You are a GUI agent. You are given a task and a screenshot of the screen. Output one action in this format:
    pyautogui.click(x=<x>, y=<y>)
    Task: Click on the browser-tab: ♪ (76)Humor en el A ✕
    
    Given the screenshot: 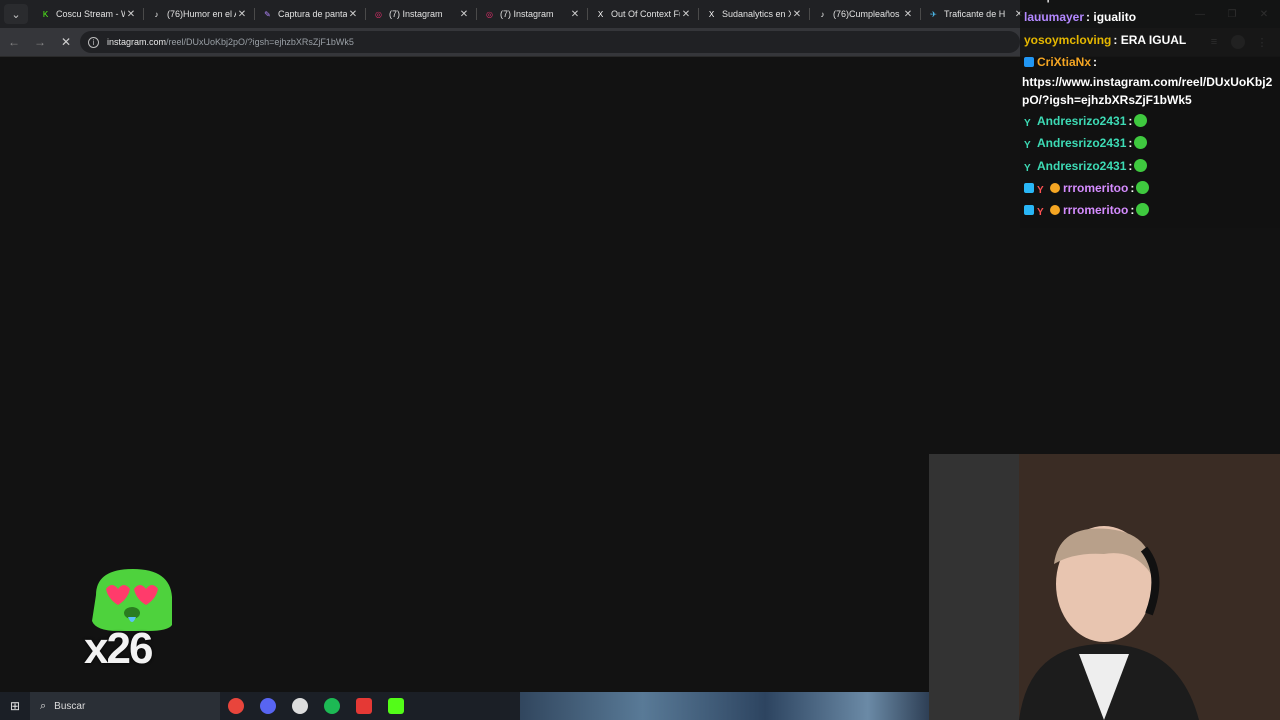 What is the action you would take?
    pyautogui.click(x=198, y=14)
    